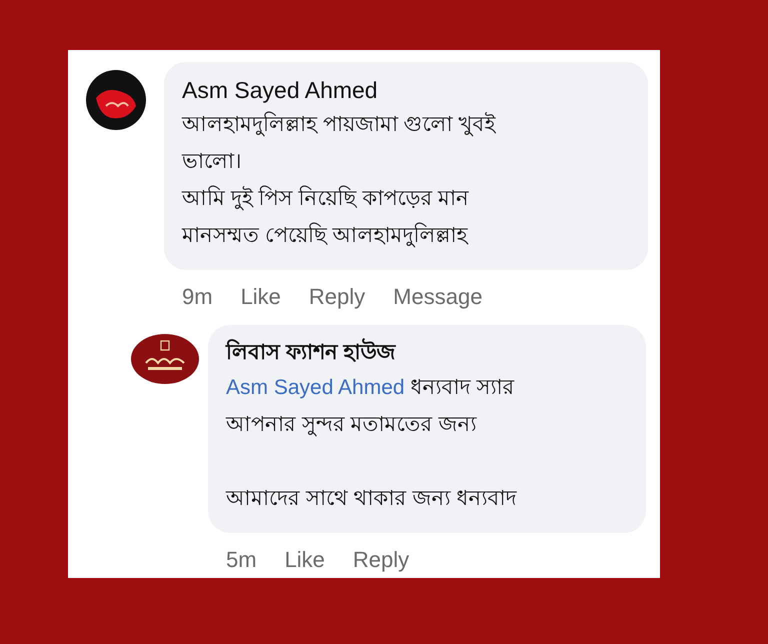 This screenshot has height=644, width=768. Describe the element at coordinates (371, 406) in the screenshot. I see `comment-text: Asm Sayed Ahmed ধন্যবাদ স্যার আপনার সুন্দর মতামতের জন্য` at that location.